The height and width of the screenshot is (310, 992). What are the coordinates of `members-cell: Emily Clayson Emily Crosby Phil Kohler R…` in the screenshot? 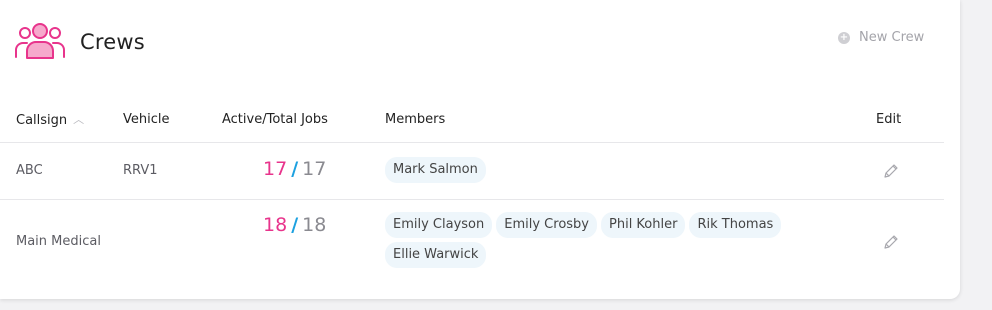 It's located at (595, 240).